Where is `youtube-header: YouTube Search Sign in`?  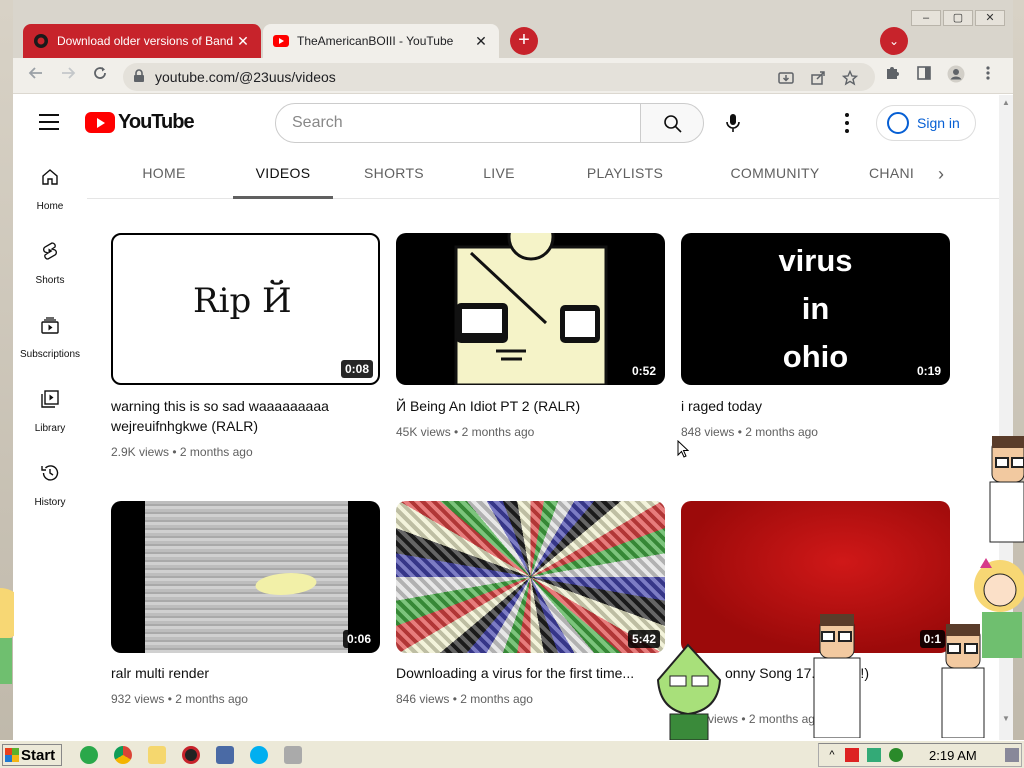 youtube-header: YouTube Search Sign in is located at coordinates (506, 123).